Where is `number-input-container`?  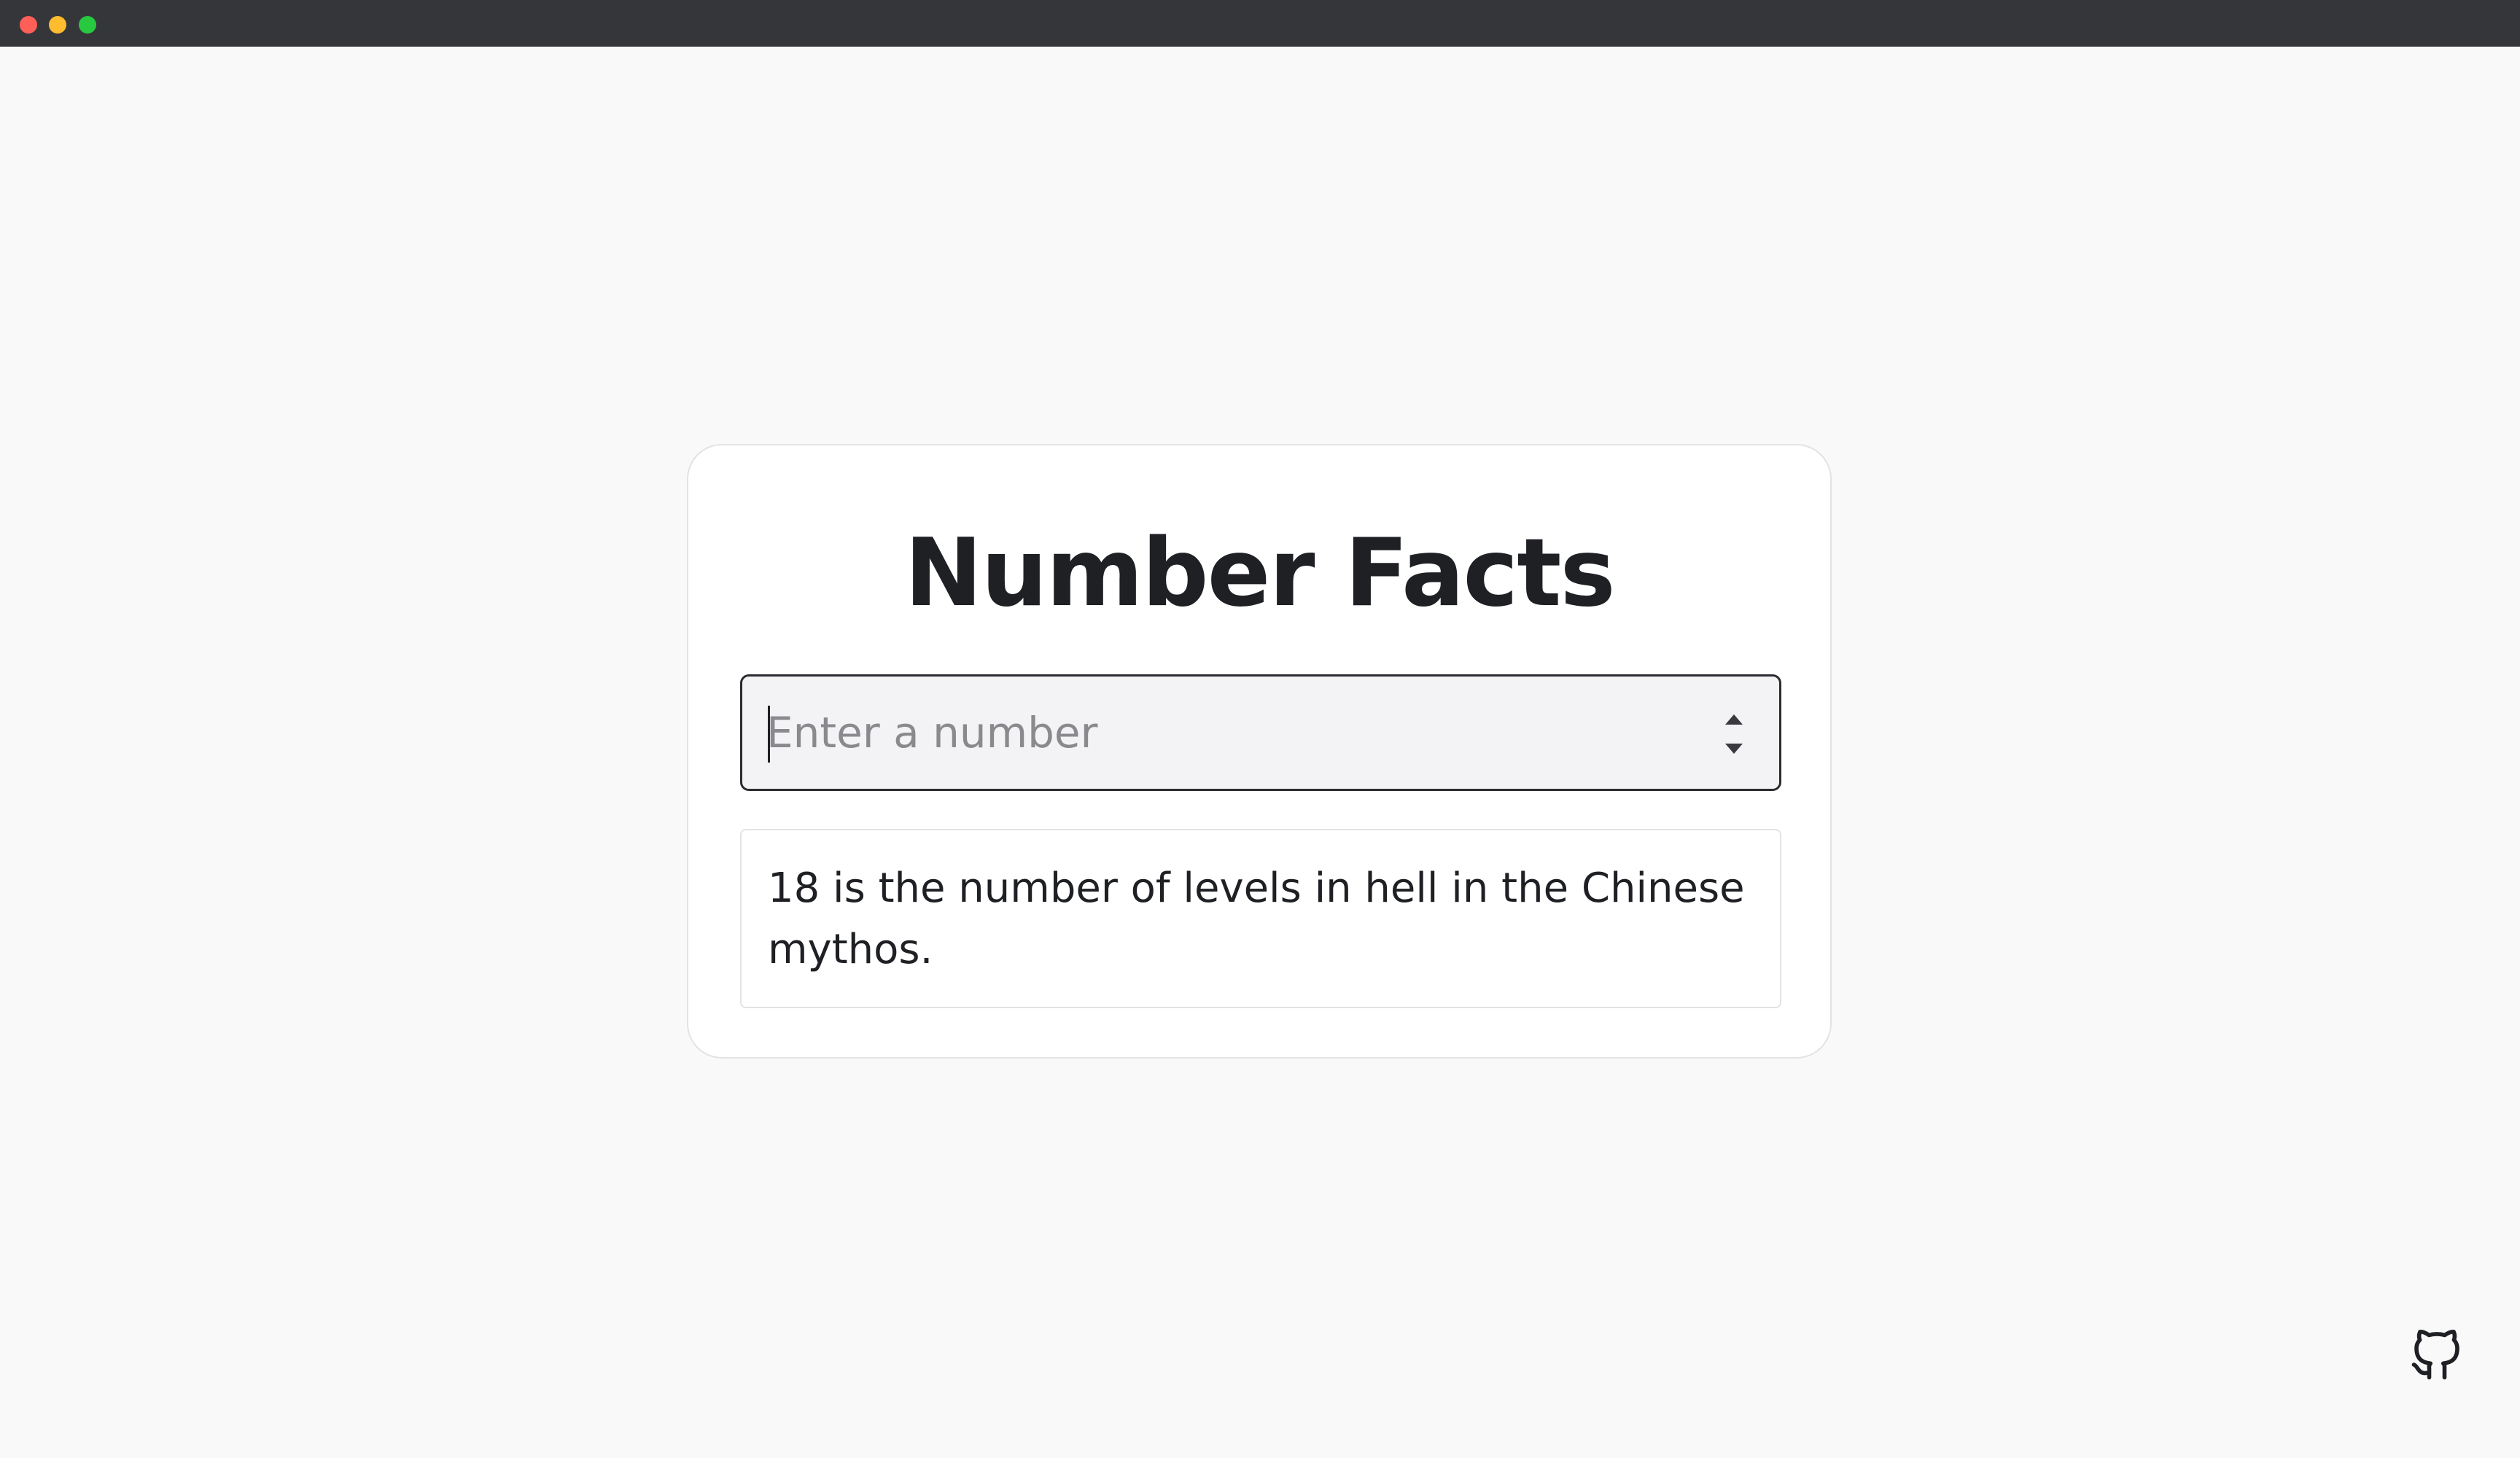
number-input-container is located at coordinates (1260, 732).